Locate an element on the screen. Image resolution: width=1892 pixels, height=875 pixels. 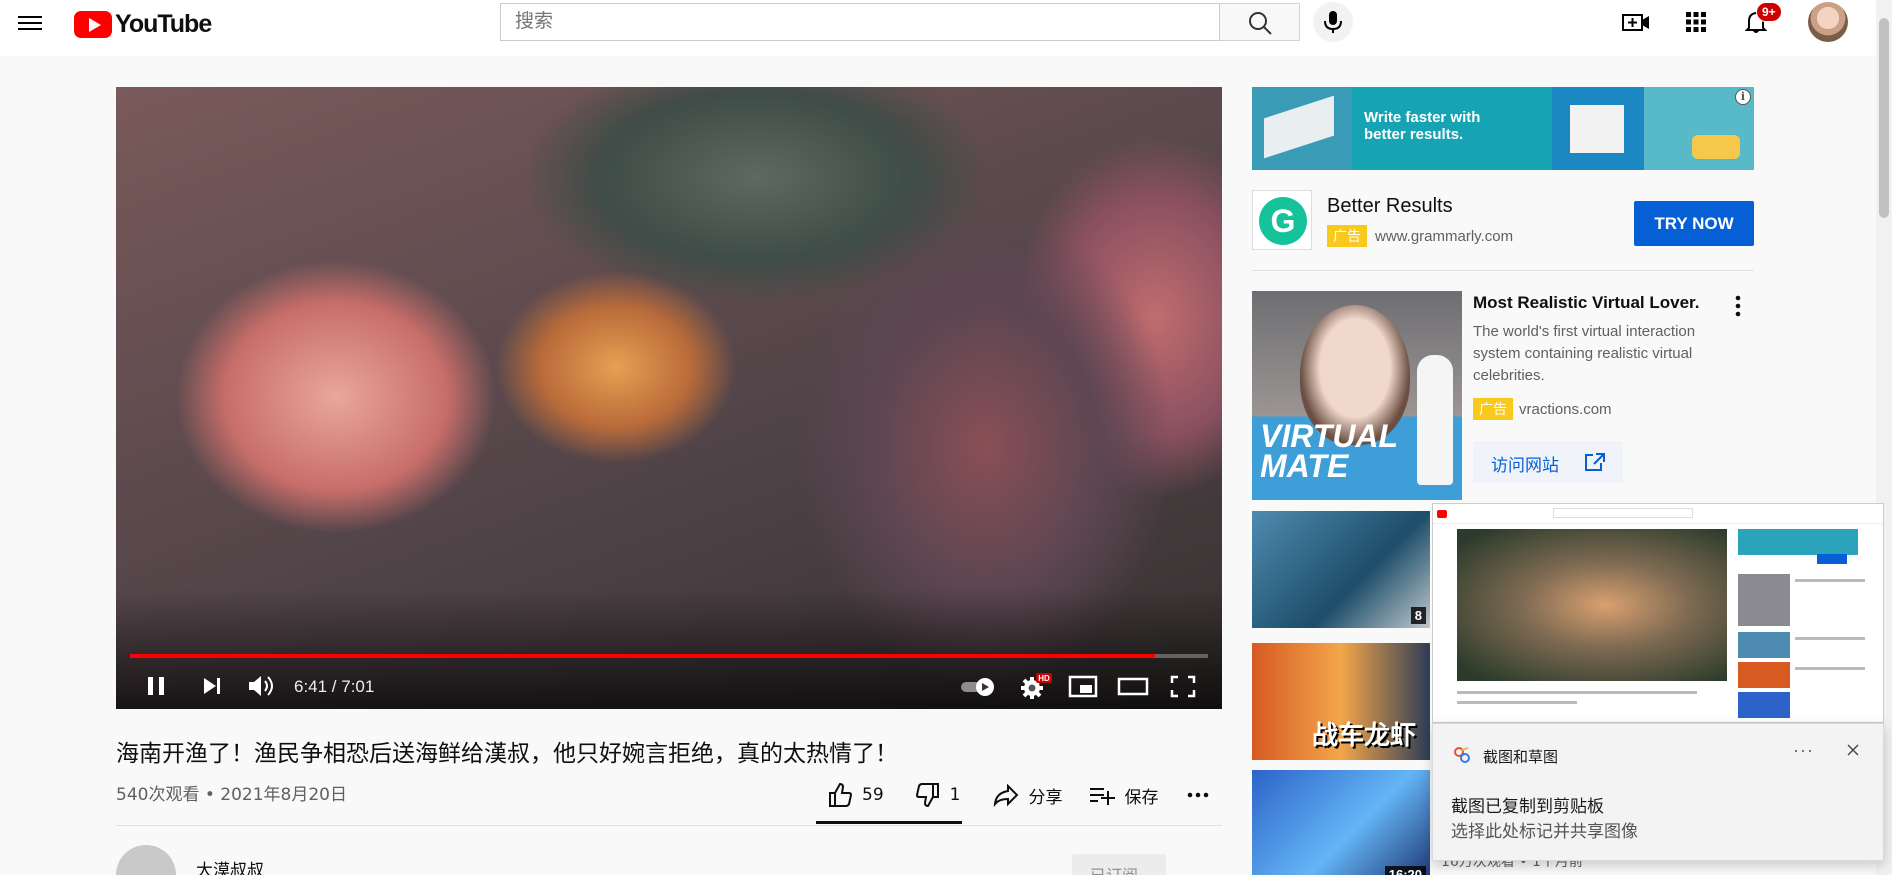
volume-button is located at coordinates (261, 686).